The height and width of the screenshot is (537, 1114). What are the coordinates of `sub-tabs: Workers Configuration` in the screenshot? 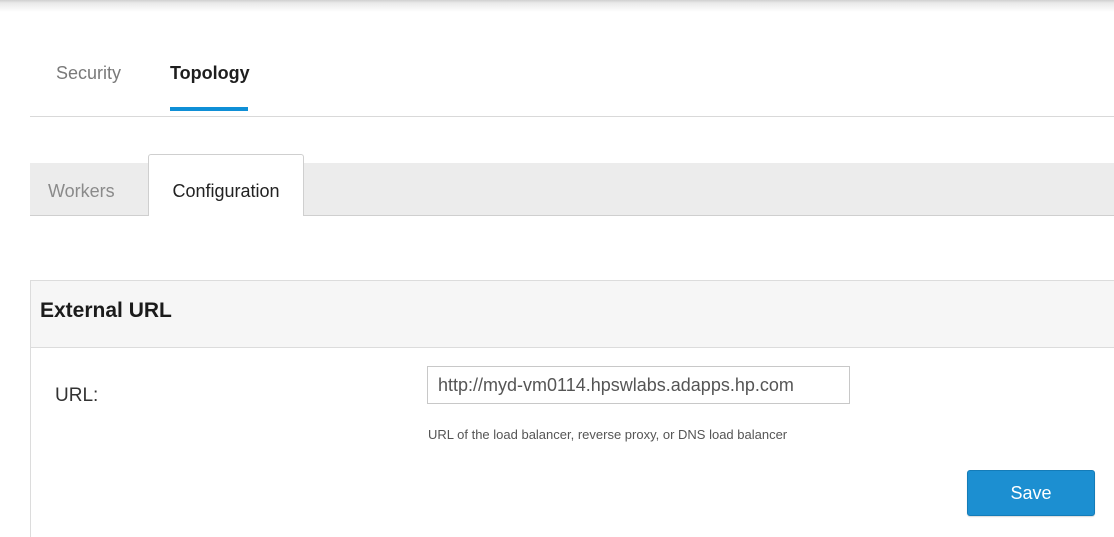 It's located at (572, 185).